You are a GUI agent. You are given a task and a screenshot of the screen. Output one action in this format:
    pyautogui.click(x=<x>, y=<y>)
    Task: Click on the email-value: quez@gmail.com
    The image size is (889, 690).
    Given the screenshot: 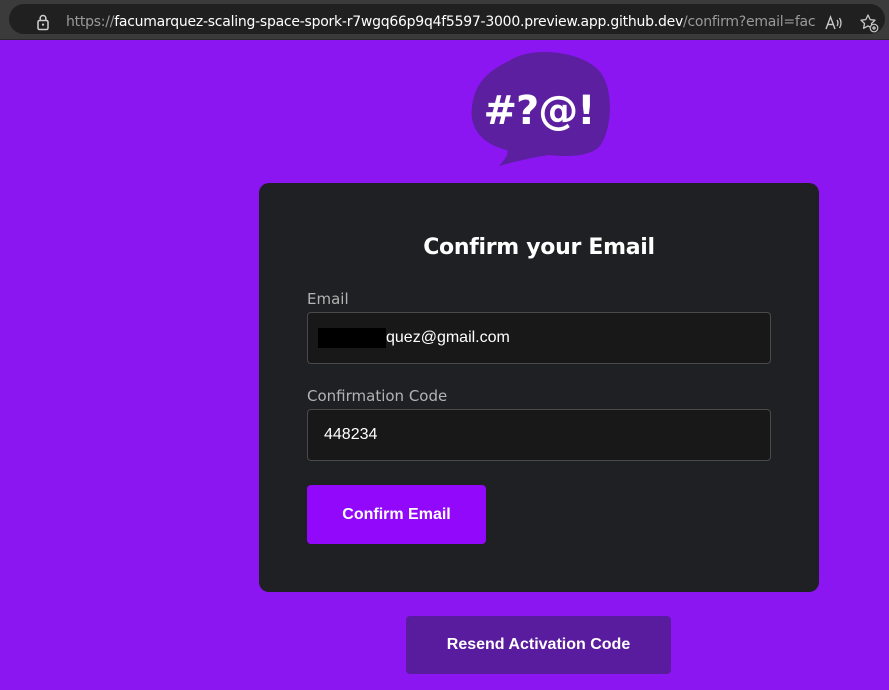 What is the action you would take?
    pyautogui.click(x=448, y=337)
    